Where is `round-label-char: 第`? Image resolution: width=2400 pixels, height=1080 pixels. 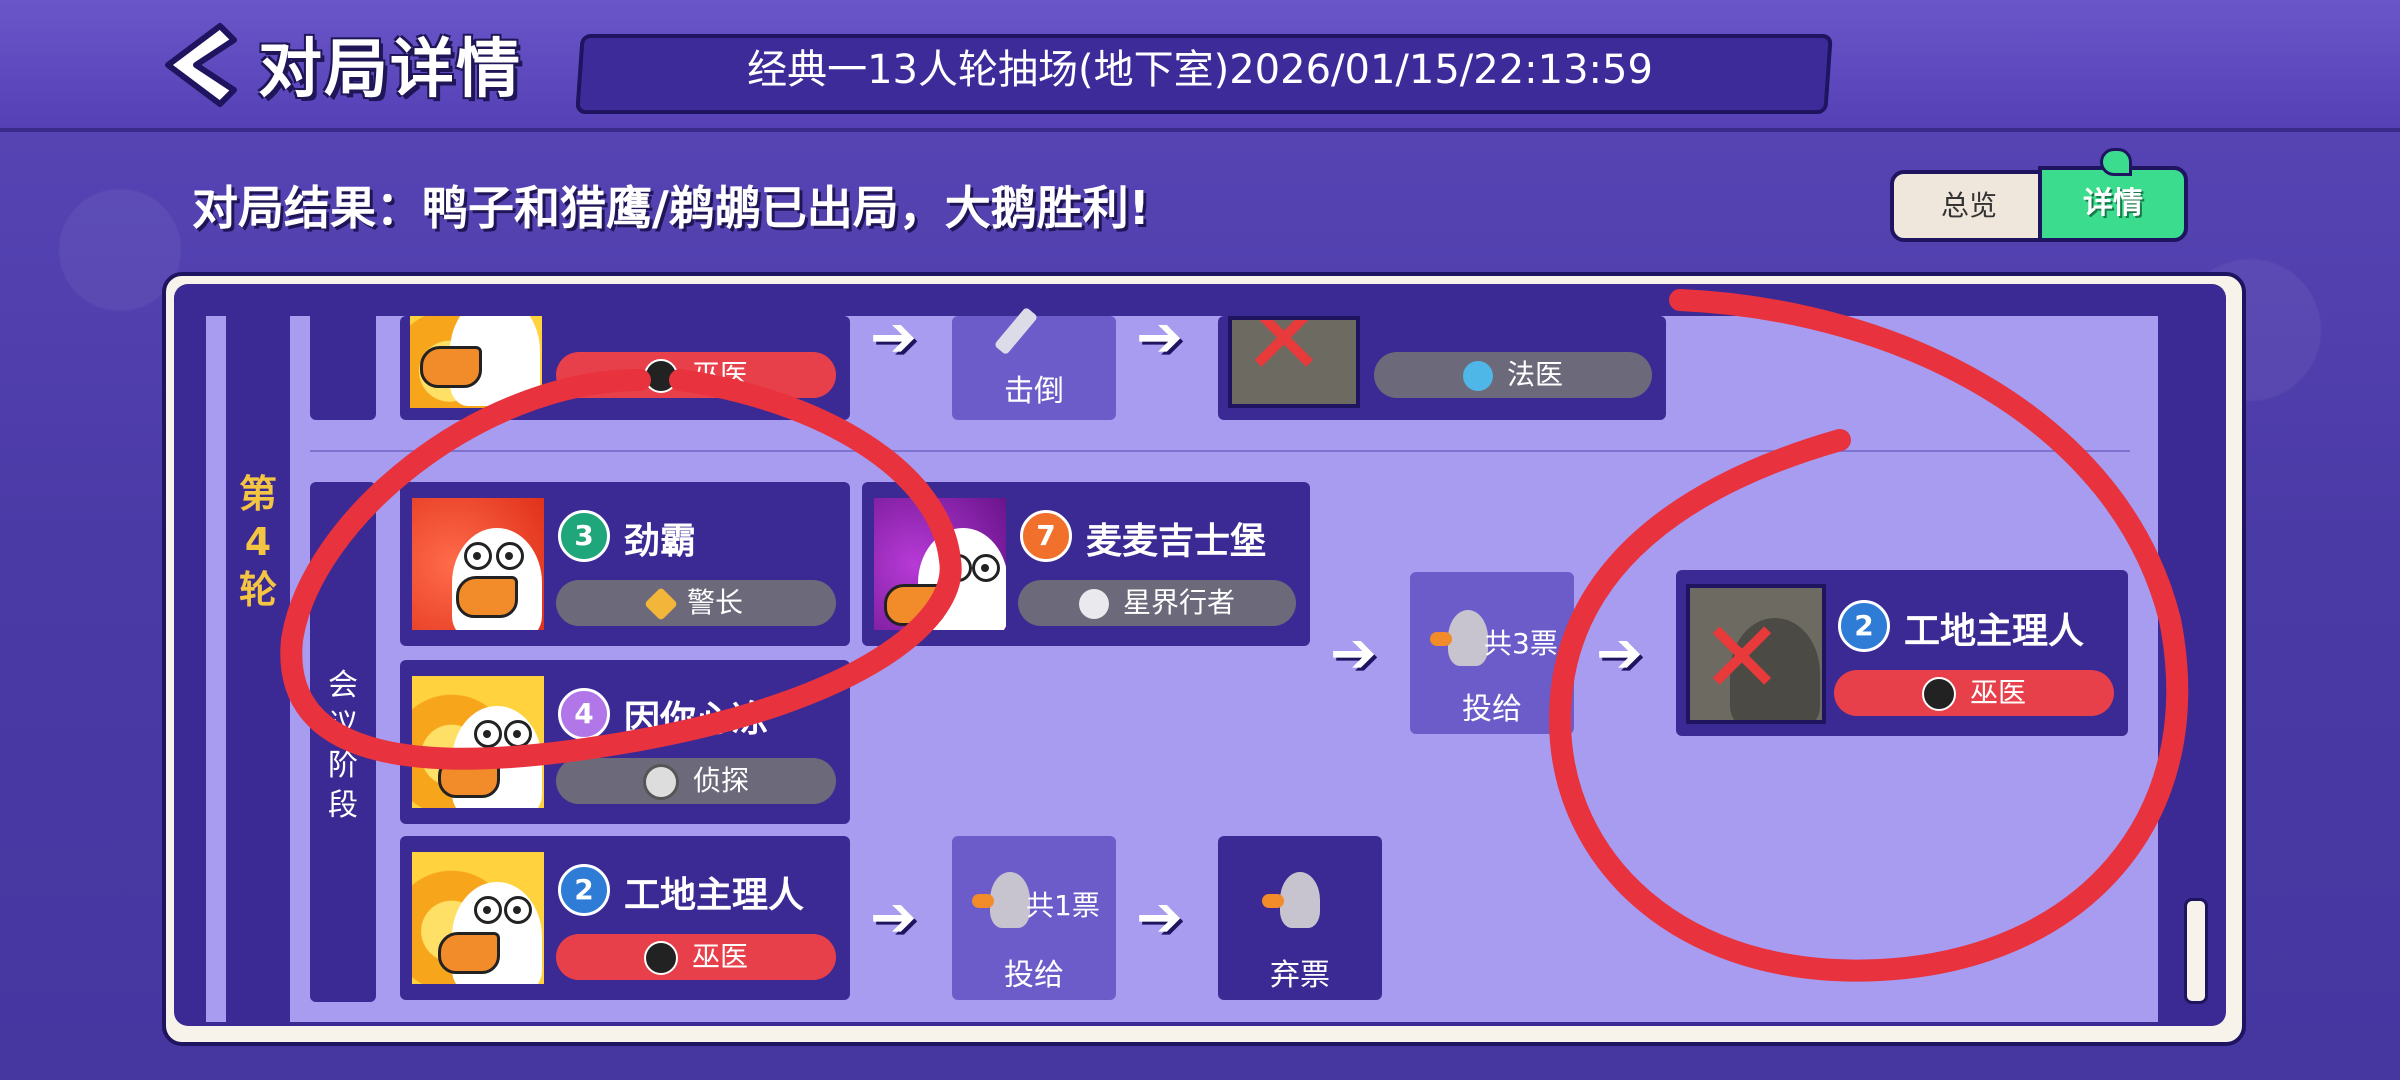
round-label-char: 第 is located at coordinates (257, 494).